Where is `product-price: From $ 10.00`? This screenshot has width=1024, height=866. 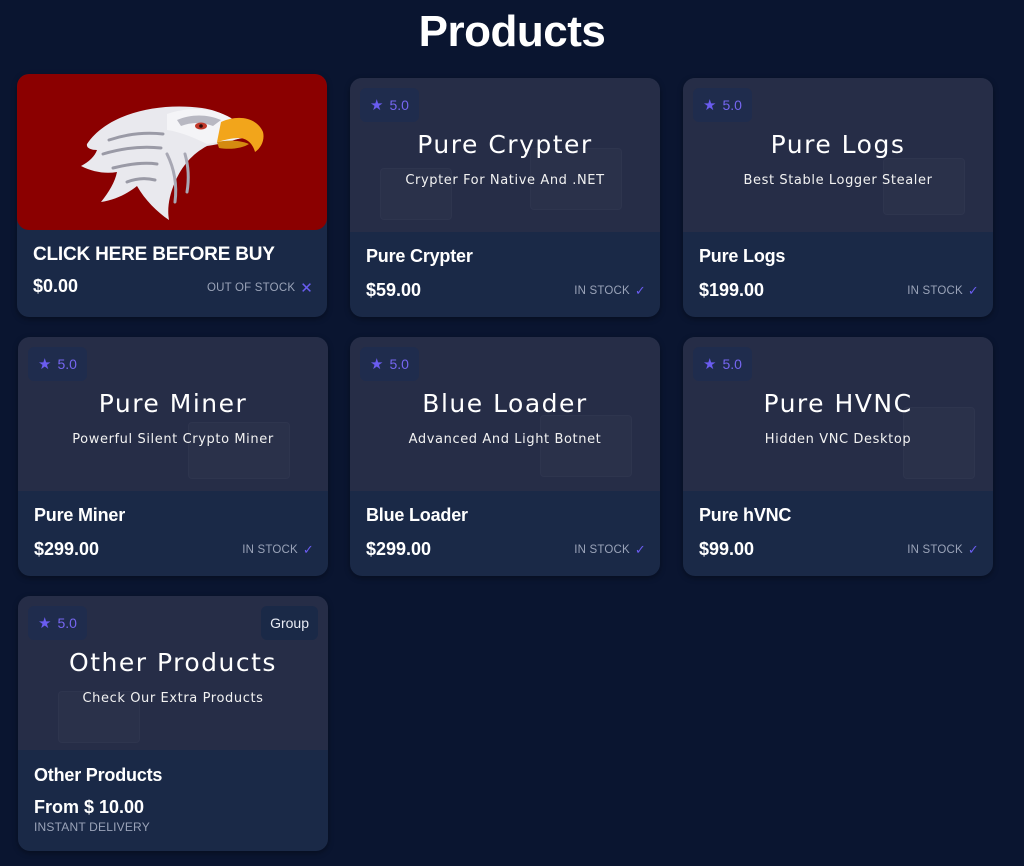 product-price: From $ 10.00 is located at coordinates (89, 807).